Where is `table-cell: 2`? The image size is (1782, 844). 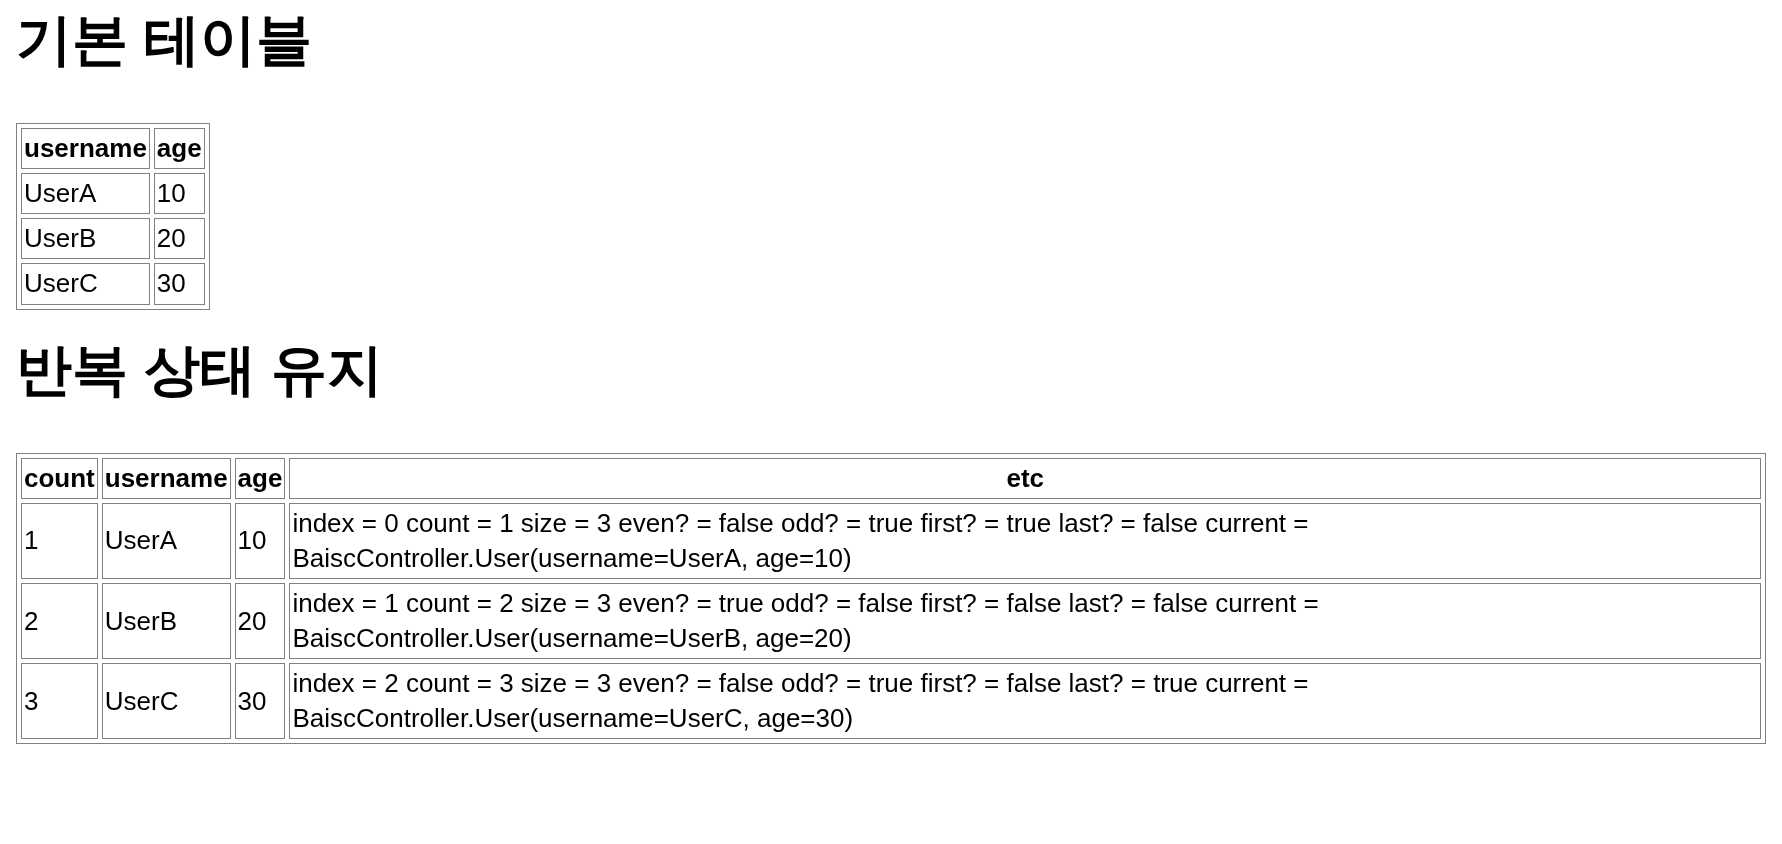
table-cell: 2 is located at coordinates (59, 621).